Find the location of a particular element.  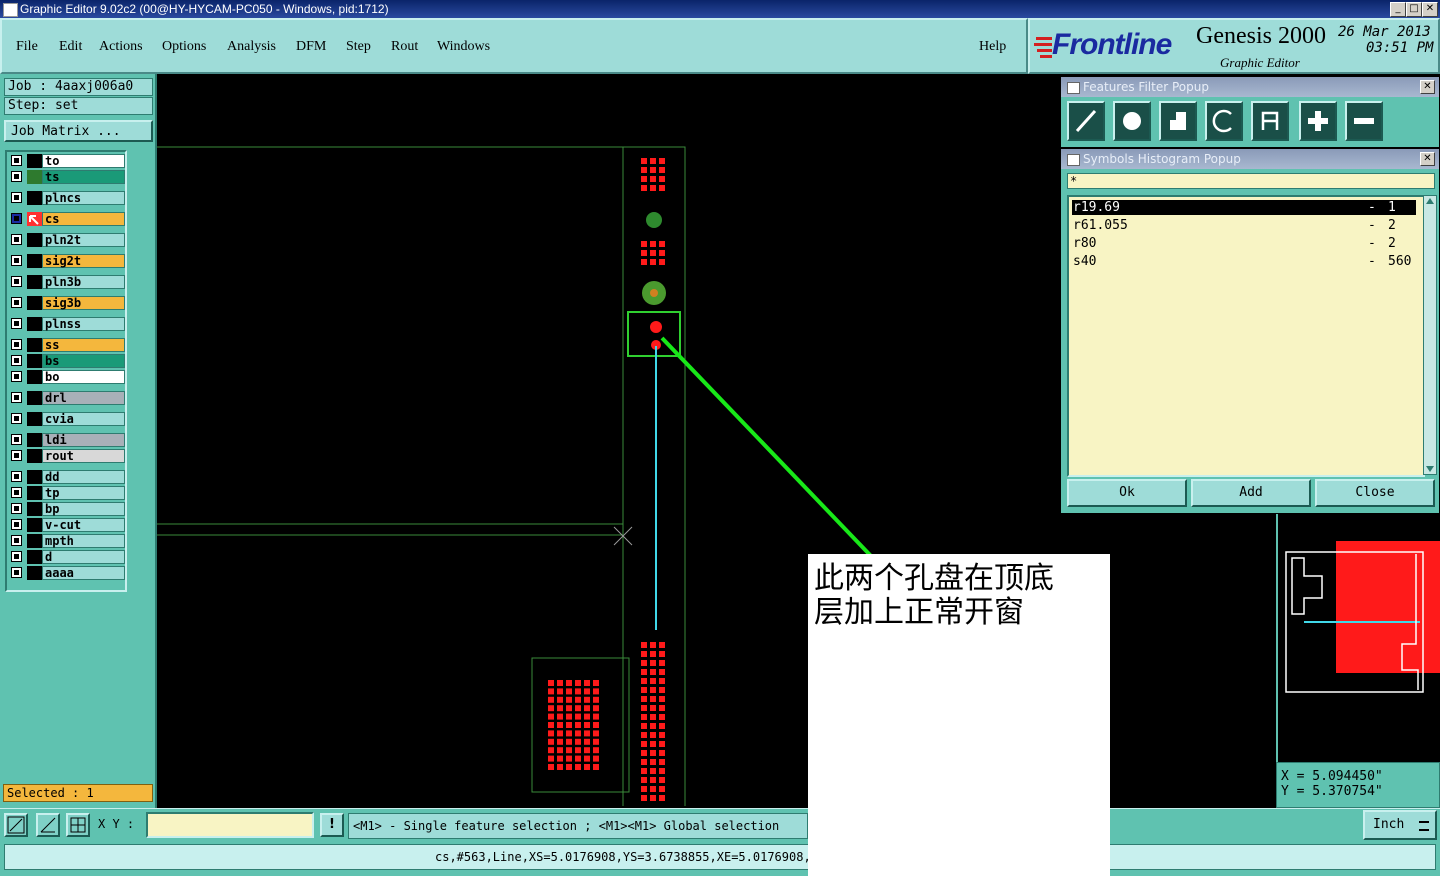

layer-name: bo is located at coordinates (83, 377).